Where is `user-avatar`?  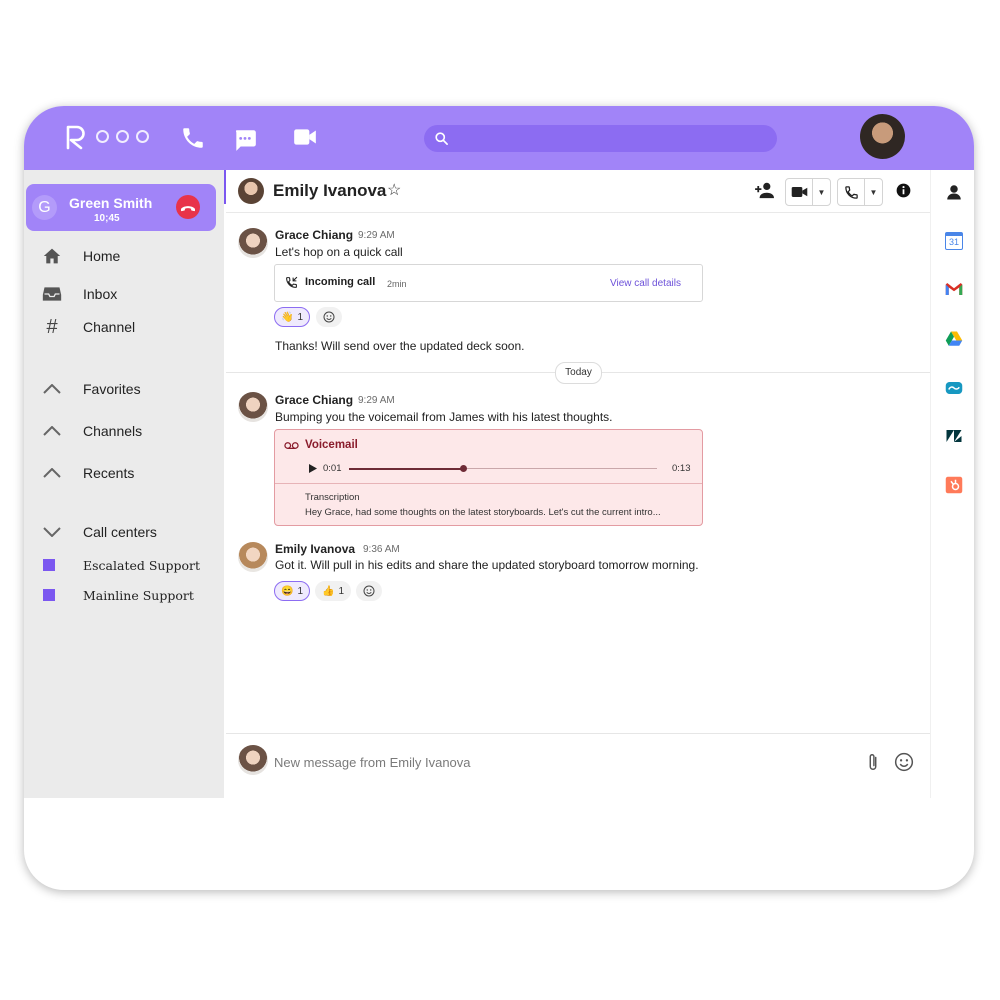
user-avatar is located at coordinates (882, 136).